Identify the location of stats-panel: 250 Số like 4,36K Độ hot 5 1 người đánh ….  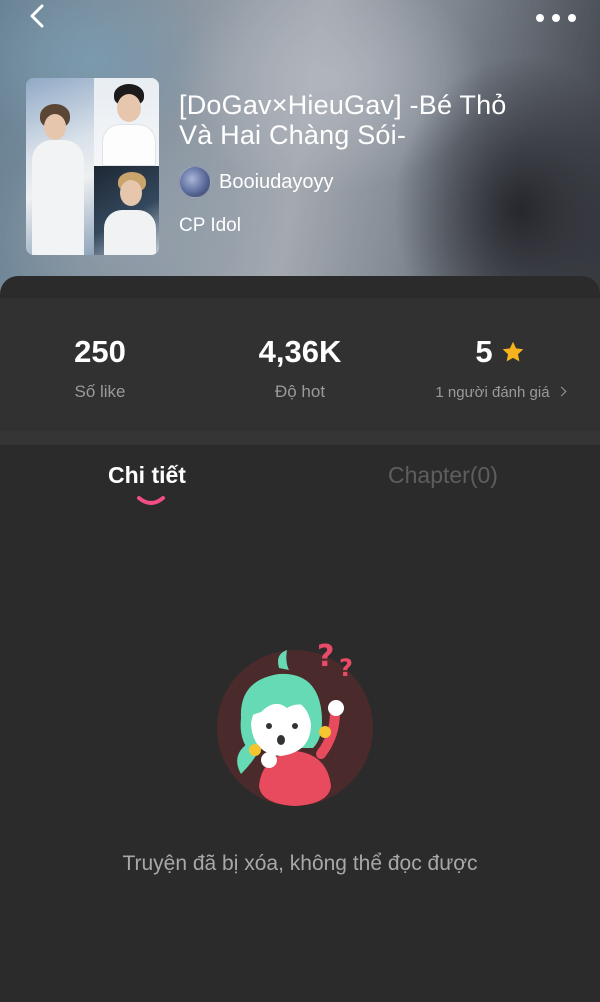
(300, 364).